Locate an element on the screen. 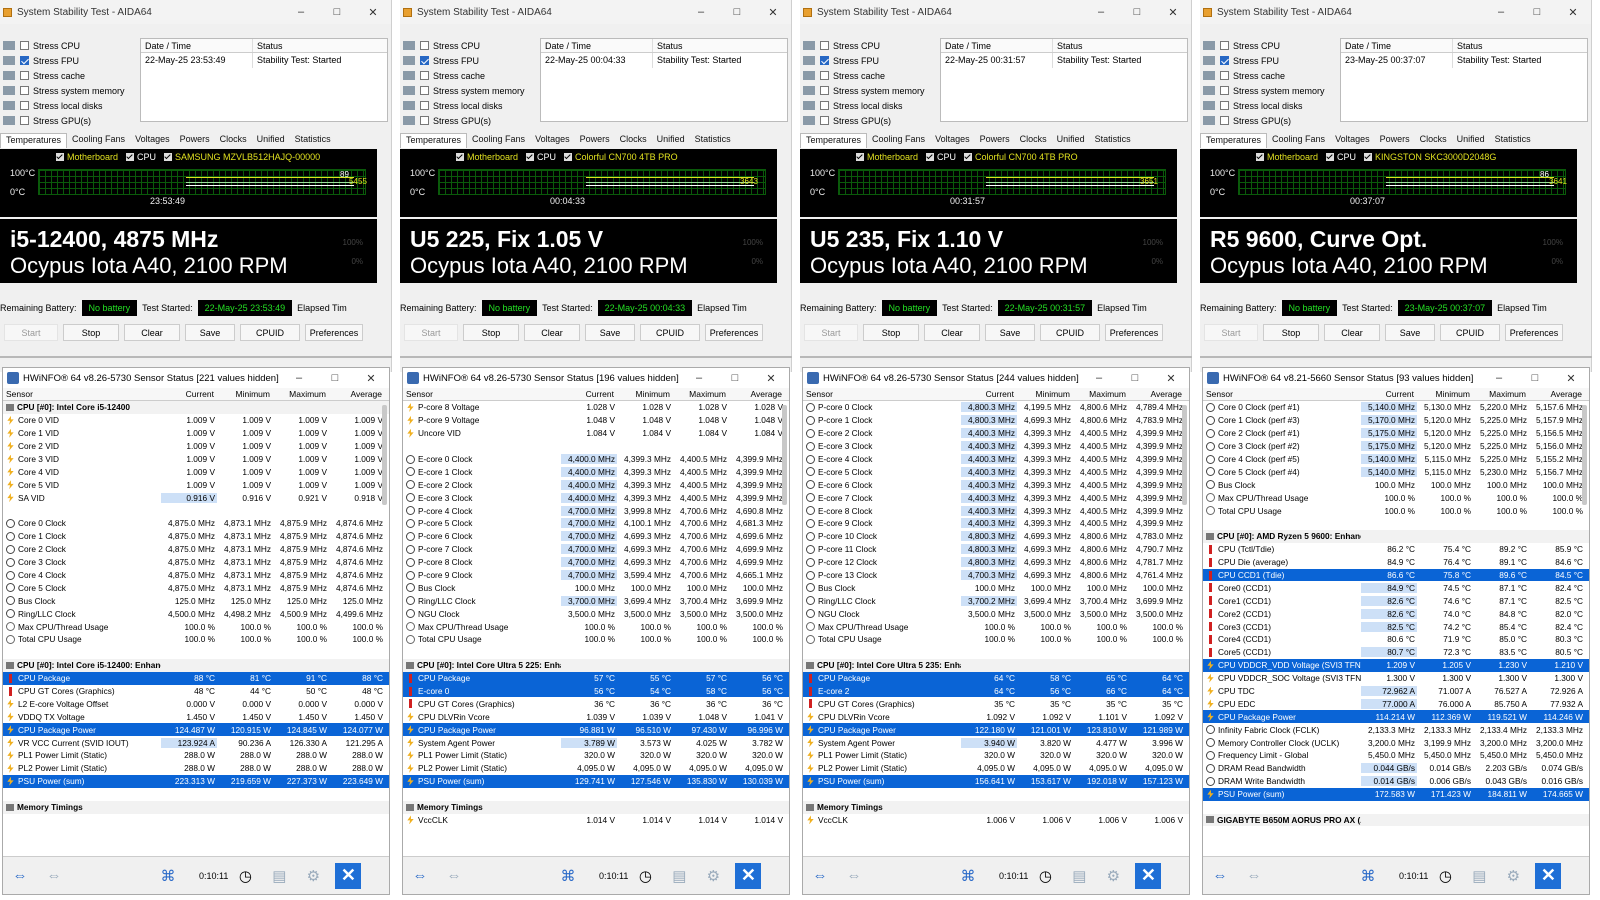 The image size is (1600, 900). sensor-row: CPU Package 64 °C 58 °C 65 °C 64 °C is located at coordinates (996, 678).